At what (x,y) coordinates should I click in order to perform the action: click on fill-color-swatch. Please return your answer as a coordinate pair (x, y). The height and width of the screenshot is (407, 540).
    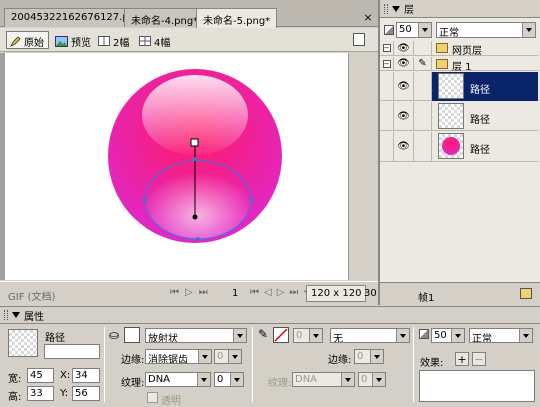
    Looking at the image, I should click on (132, 335).